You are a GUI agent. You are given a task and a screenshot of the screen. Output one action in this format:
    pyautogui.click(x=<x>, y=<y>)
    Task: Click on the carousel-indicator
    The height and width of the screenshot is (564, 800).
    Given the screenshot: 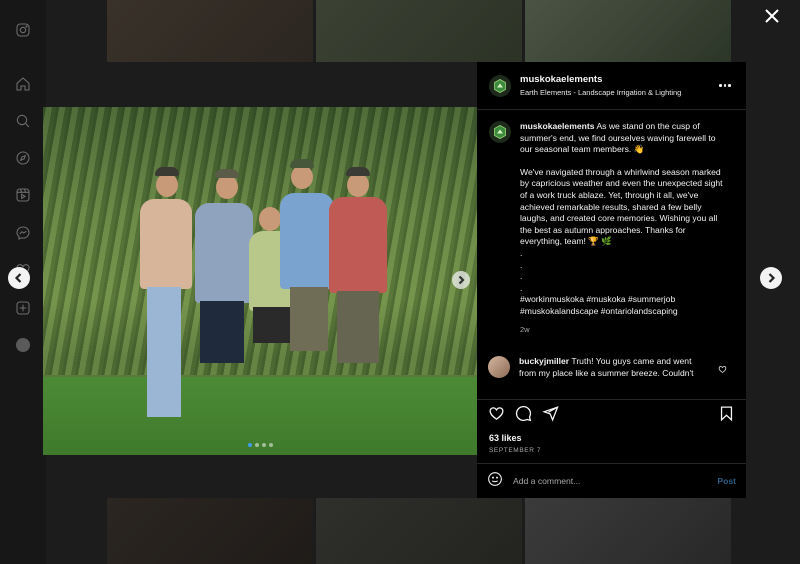 What is the action you would take?
    pyautogui.click(x=260, y=445)
    